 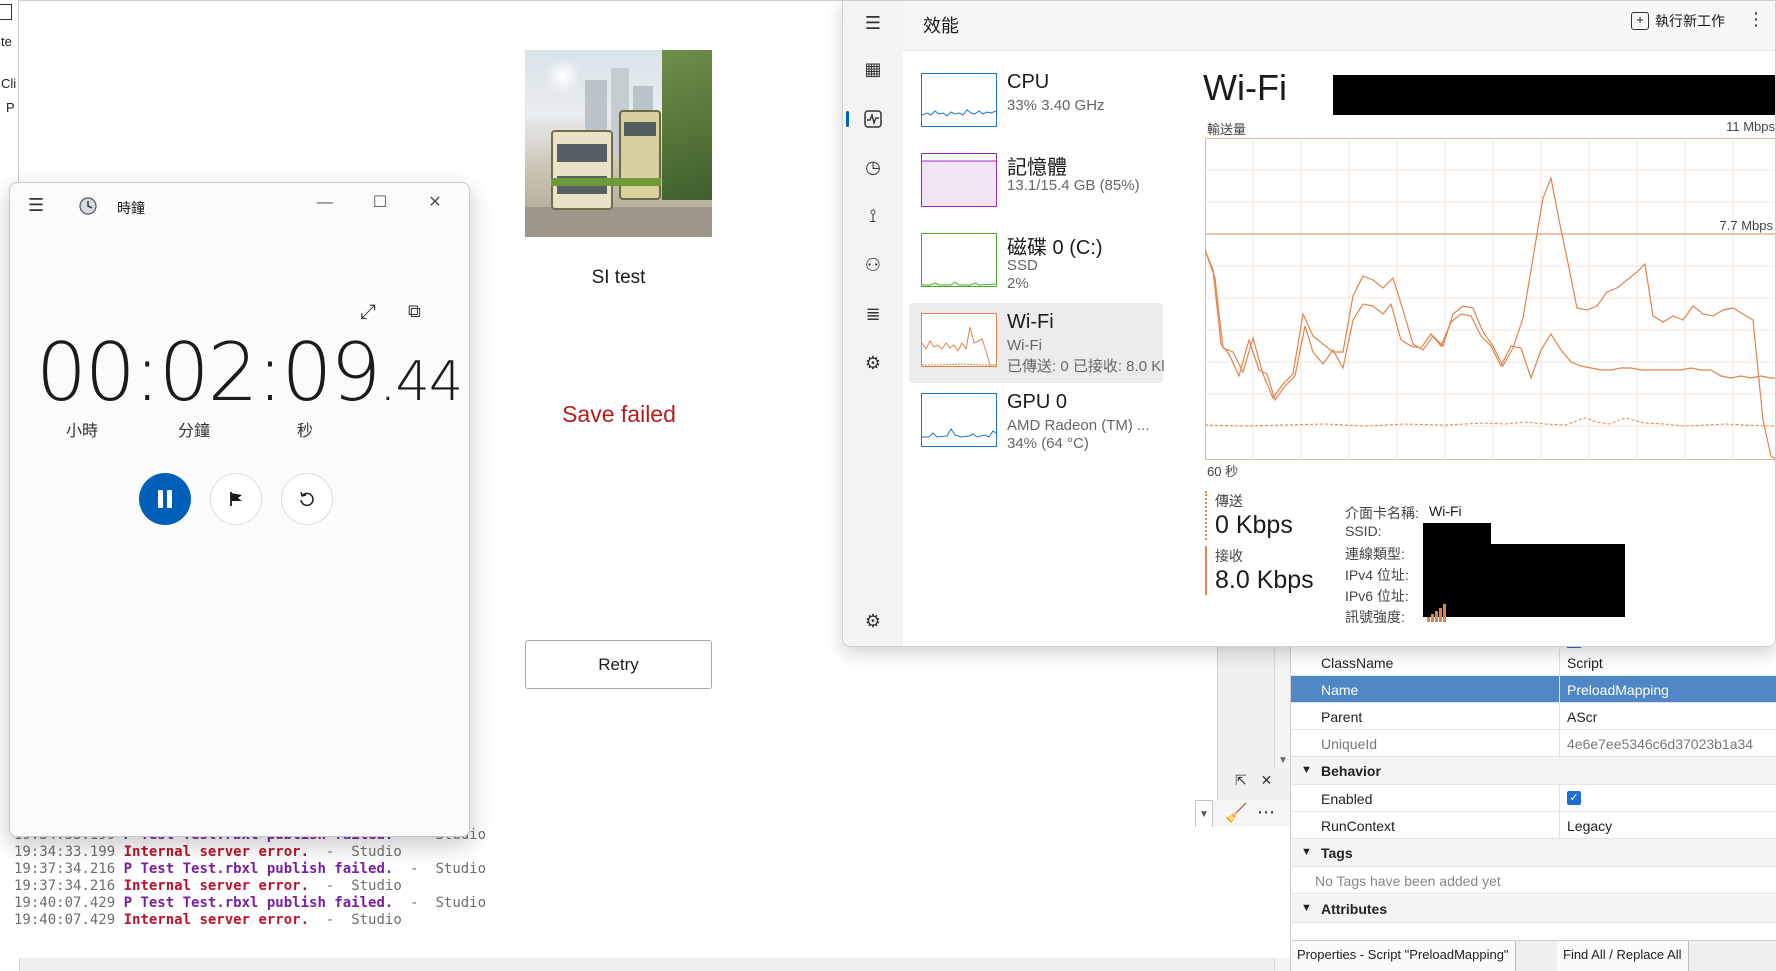 What do you see at coordinates (1036, 263) in the screenshot?
I see `resource-disk: 磁碟 0 (C:) SSD 2%` at bounding box center [1036, 263].